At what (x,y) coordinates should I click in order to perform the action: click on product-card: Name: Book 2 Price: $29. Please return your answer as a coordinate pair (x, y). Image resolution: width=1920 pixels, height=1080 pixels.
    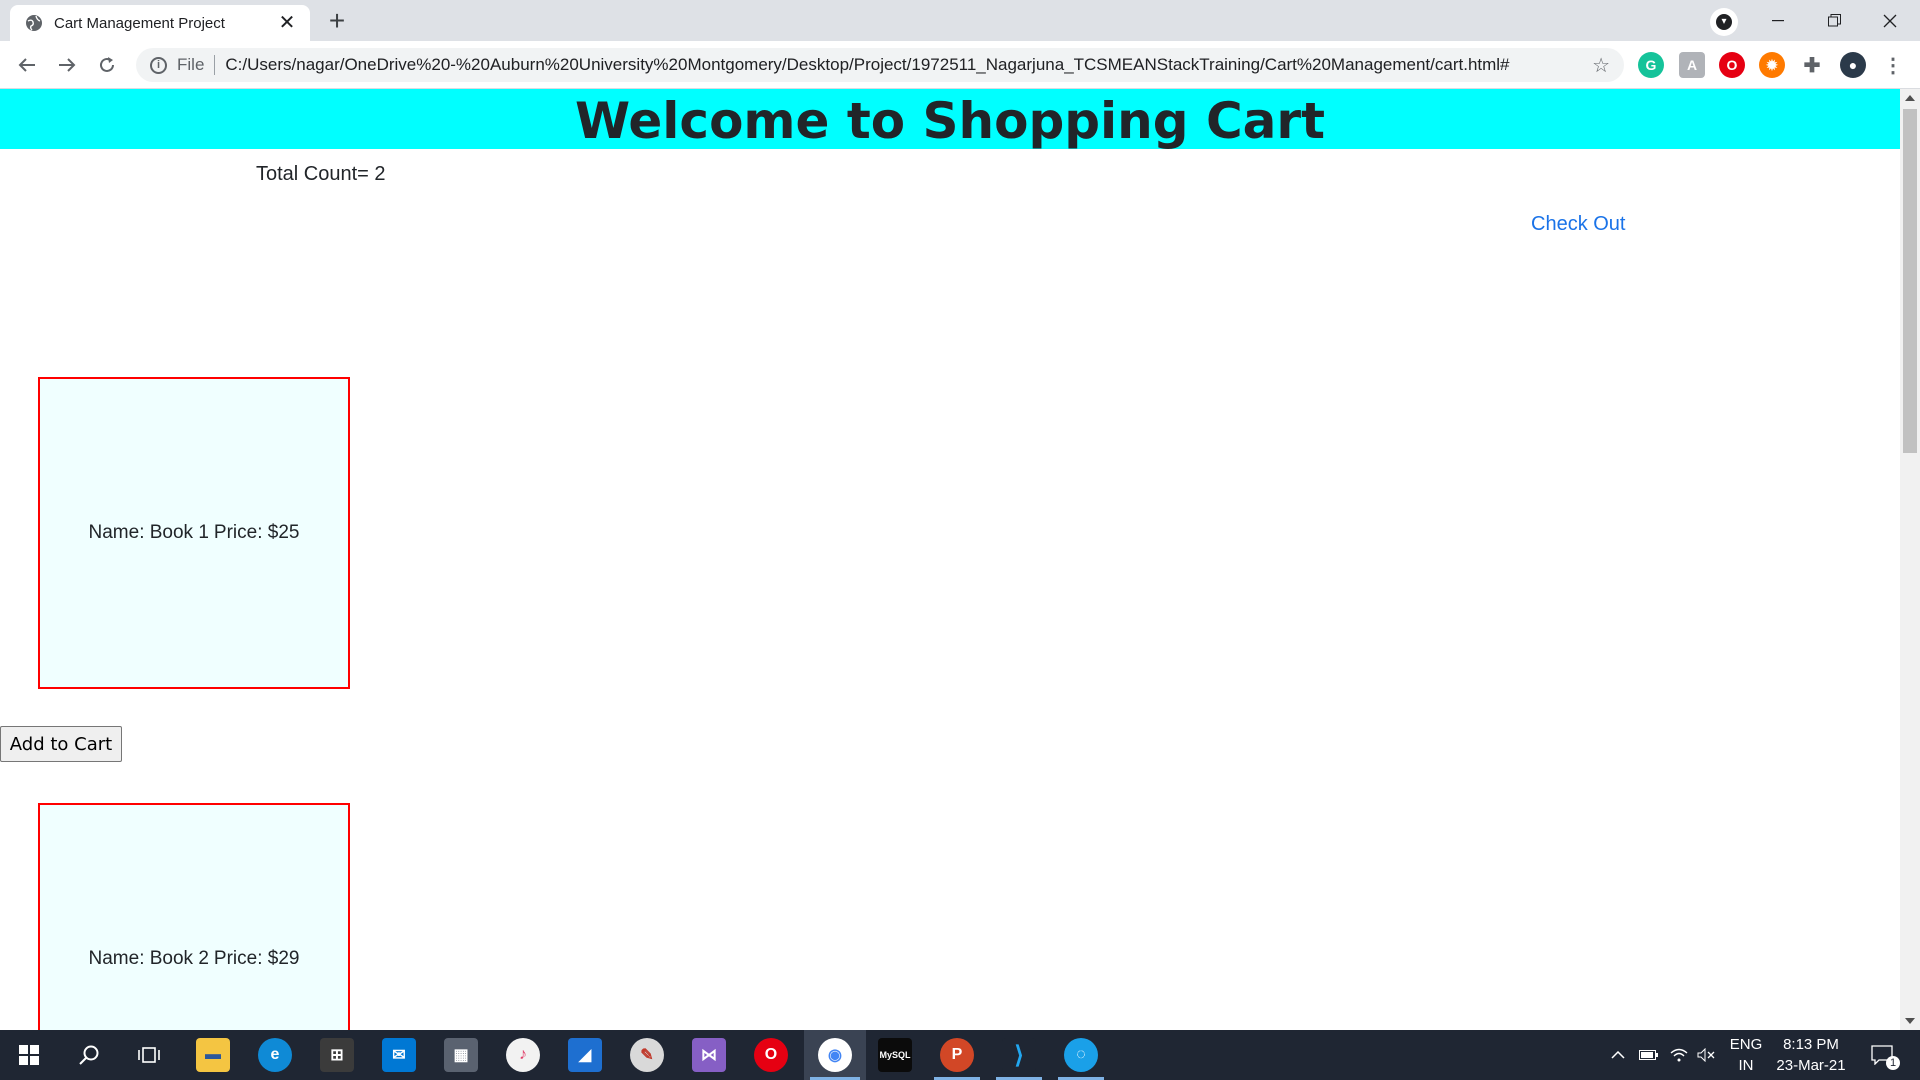
    Looking at the image, I should click on (194, 916).